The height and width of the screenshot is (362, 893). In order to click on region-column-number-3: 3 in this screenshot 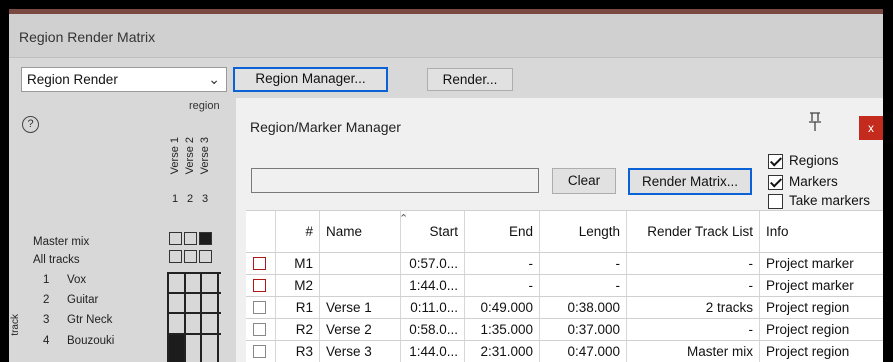, I will do `click(205, 199)`.